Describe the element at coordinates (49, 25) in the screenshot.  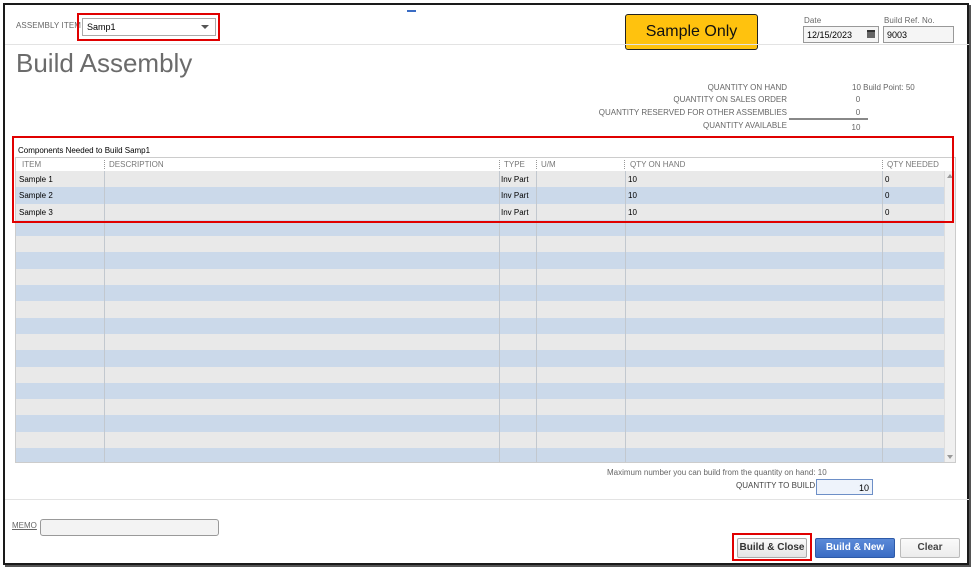
I see `assembly-item-label: ASSEMBLY ITEM` at that location.